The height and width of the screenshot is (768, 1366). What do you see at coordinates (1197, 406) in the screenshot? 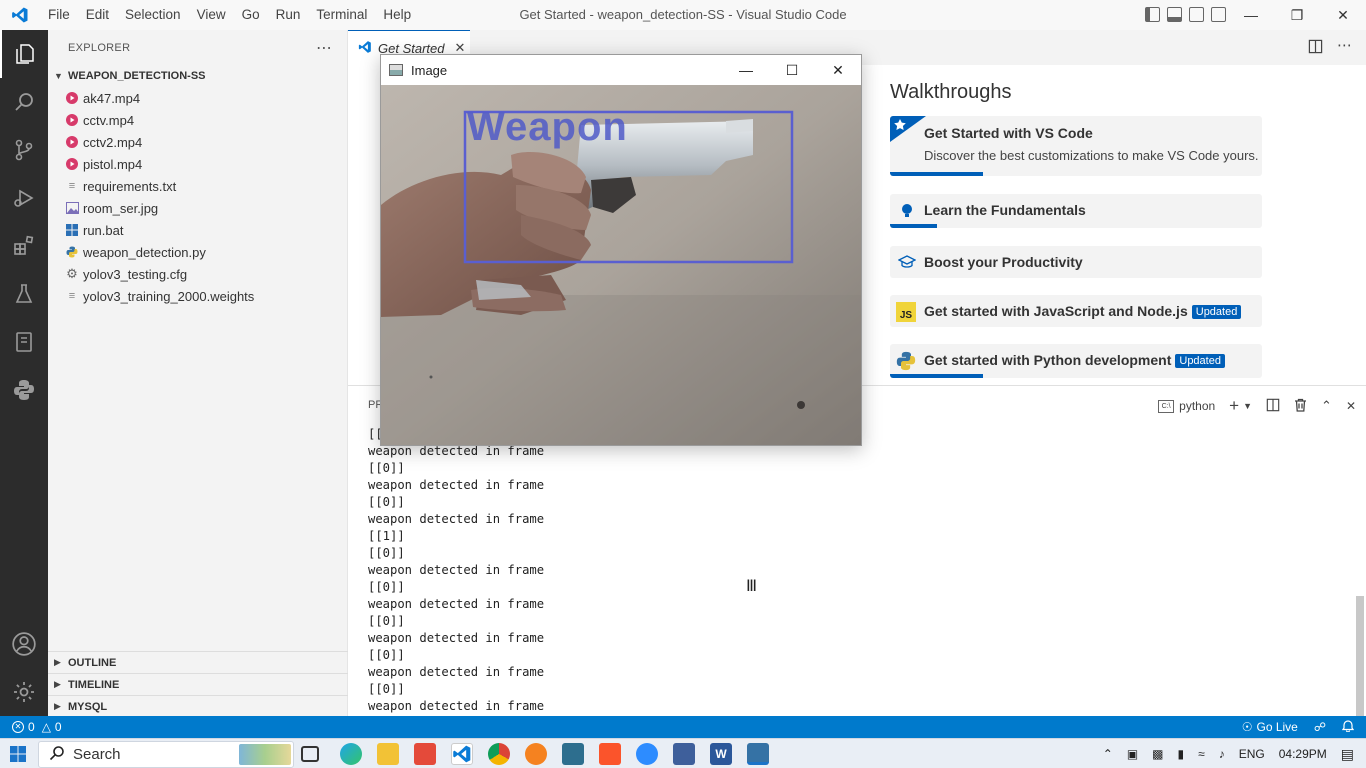
I see `terminal-name: python` at bounding box center [1197, 406].